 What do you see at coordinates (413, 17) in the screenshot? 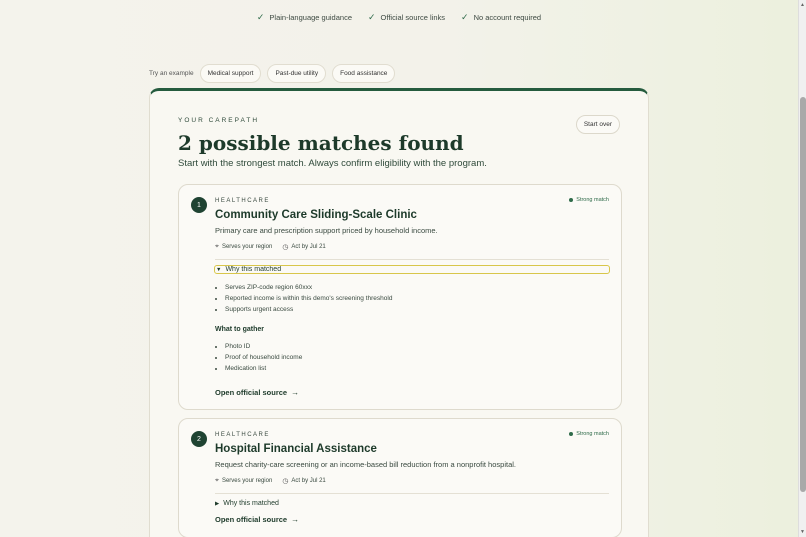
I see `benefit-label: Official source links` at bounding box center [413, 17].